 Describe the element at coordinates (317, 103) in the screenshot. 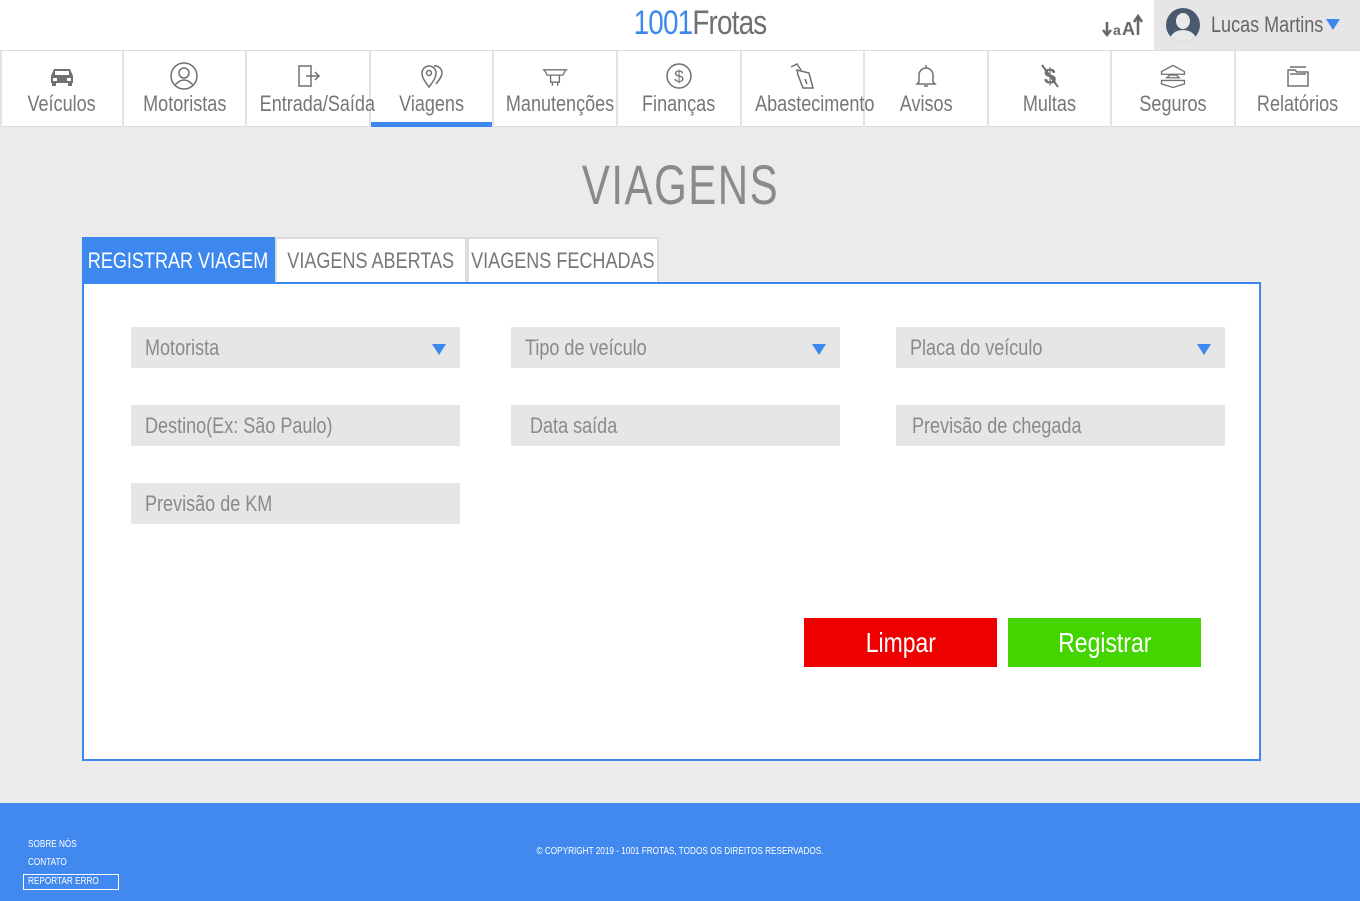

I see `nav-label-entrada-saida: Entrada/Saída` at that location.